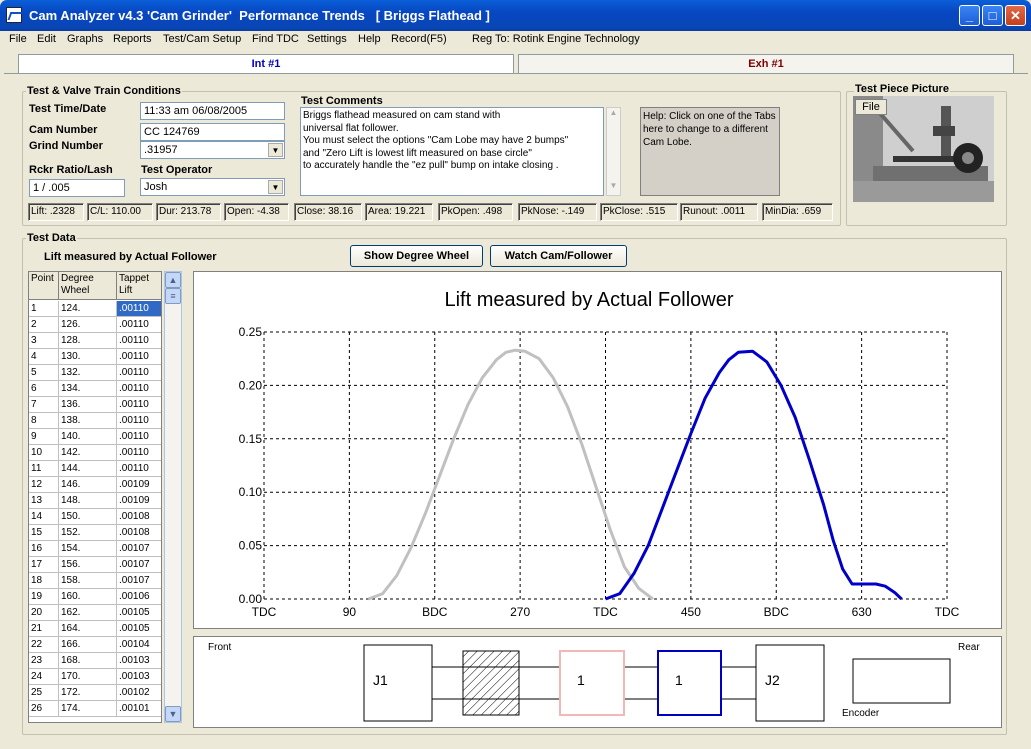 The height and width of the screenshot is (749, 1031). Describe the element at coordinates (88, 517) in the screenshot. I see `cell-degree: 150.` at that location.